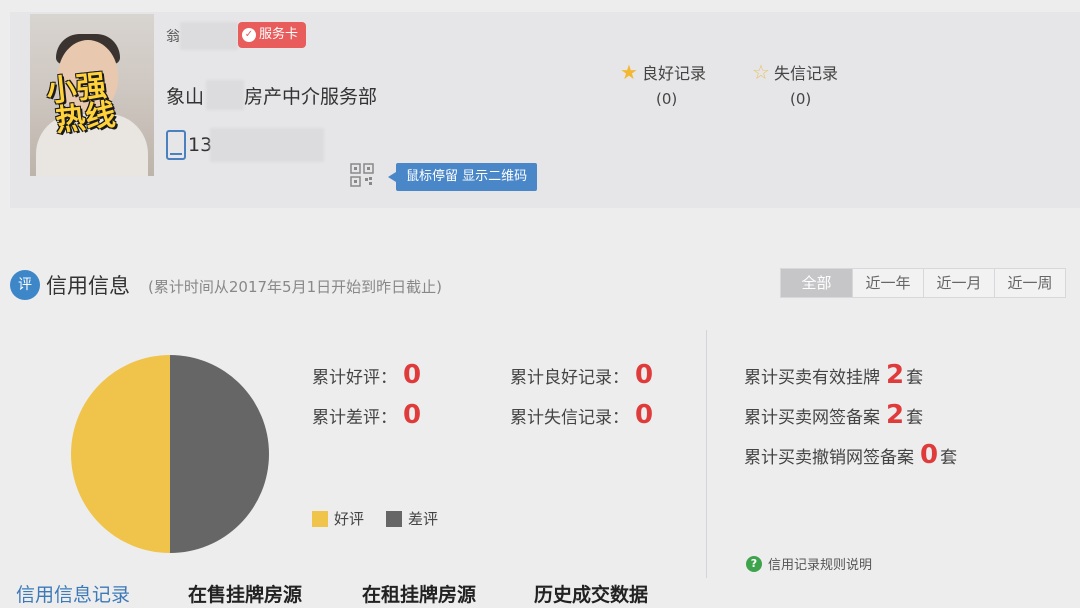  I want to click on stat-bad-review: 累计差评： 0, so click(367, 415).